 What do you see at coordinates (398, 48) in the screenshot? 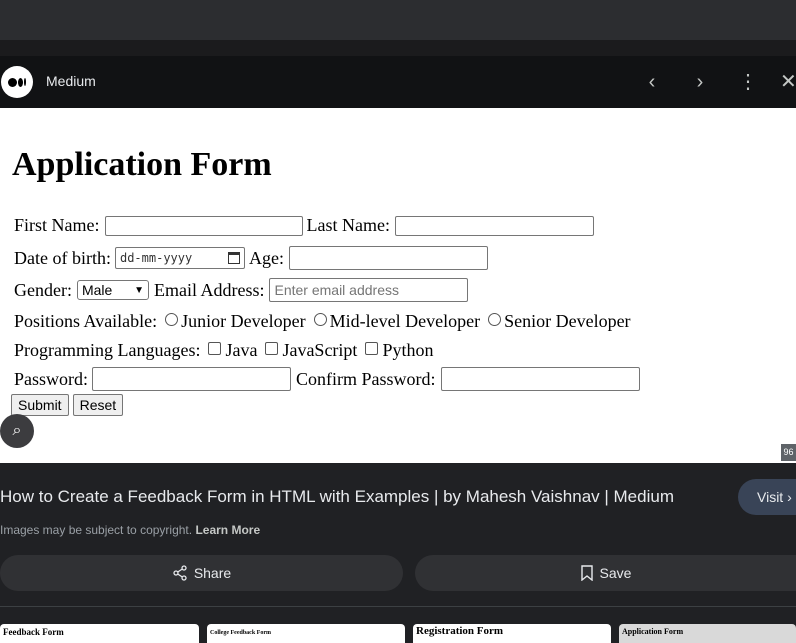
I see `top-strip` at bounding box center [398, 48].